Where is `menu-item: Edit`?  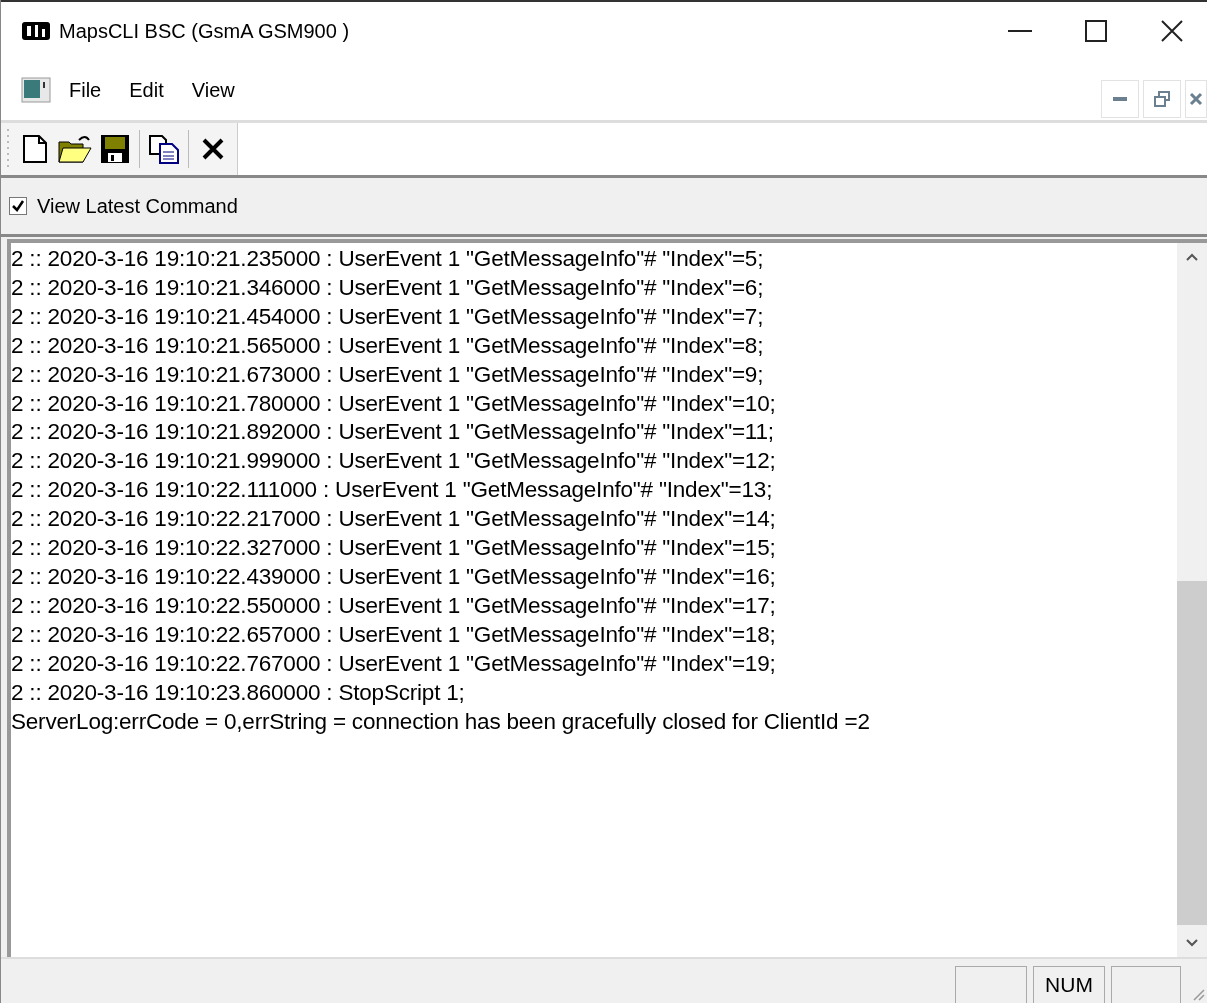 menu-item: Edit is located at coordinates (146, 90).